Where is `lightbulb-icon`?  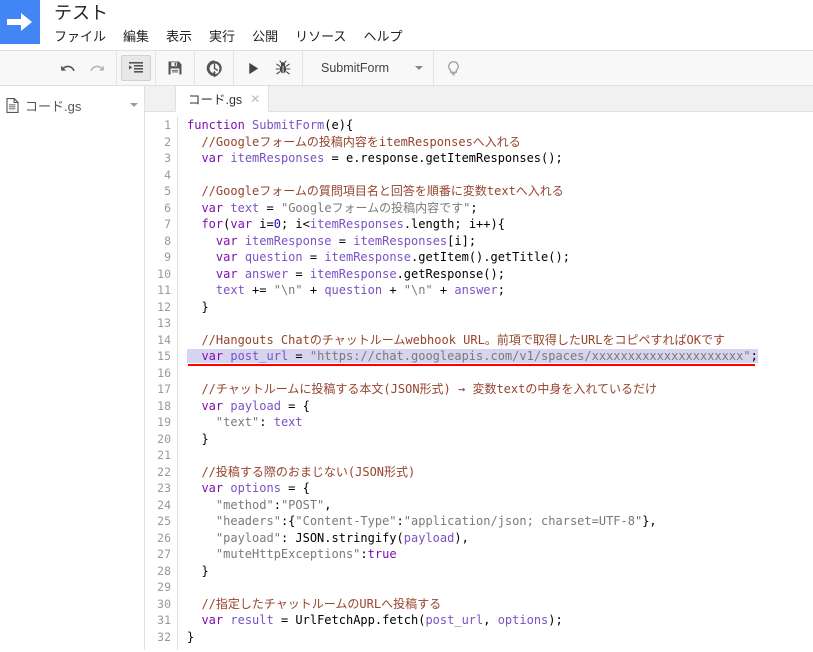 lightbulb-icon is located at coordinates (453, 67).